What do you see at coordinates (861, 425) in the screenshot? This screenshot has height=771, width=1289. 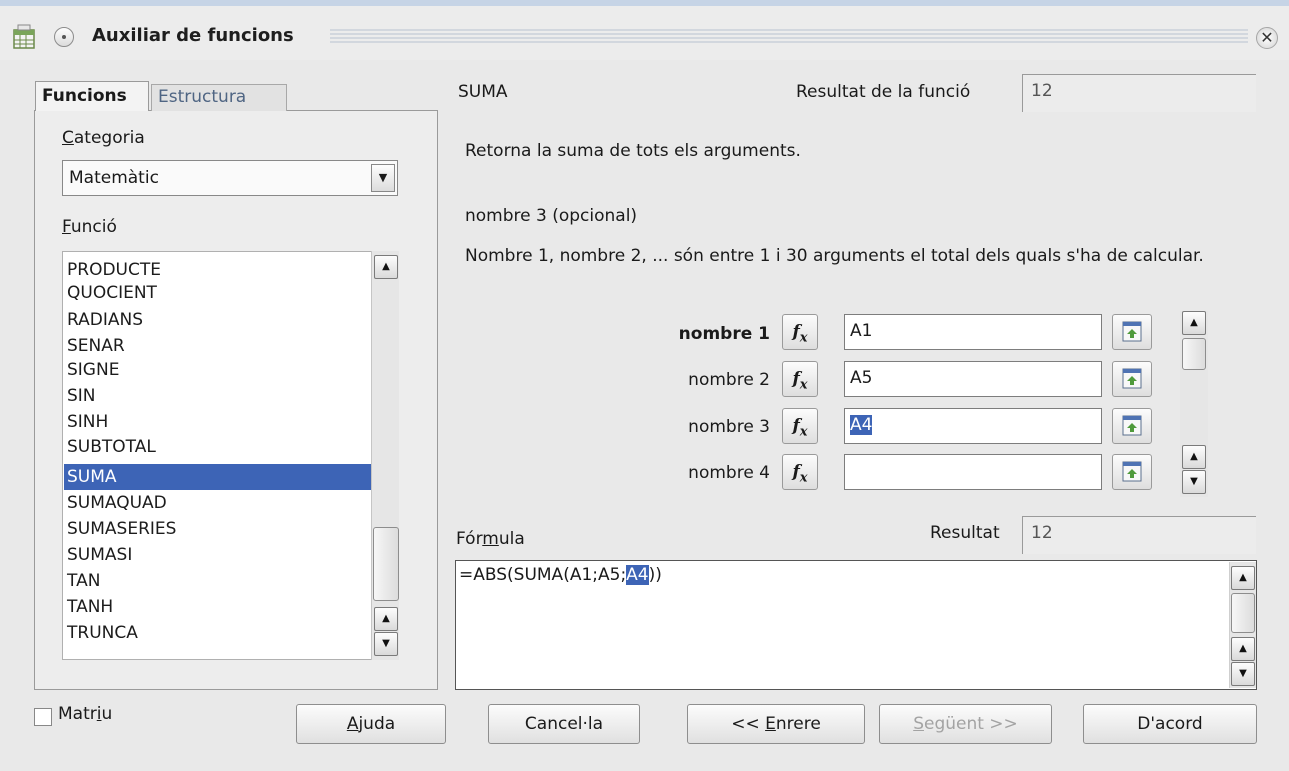 I see `arg-input-3-selection: A4` at bounding box center [861, 425].